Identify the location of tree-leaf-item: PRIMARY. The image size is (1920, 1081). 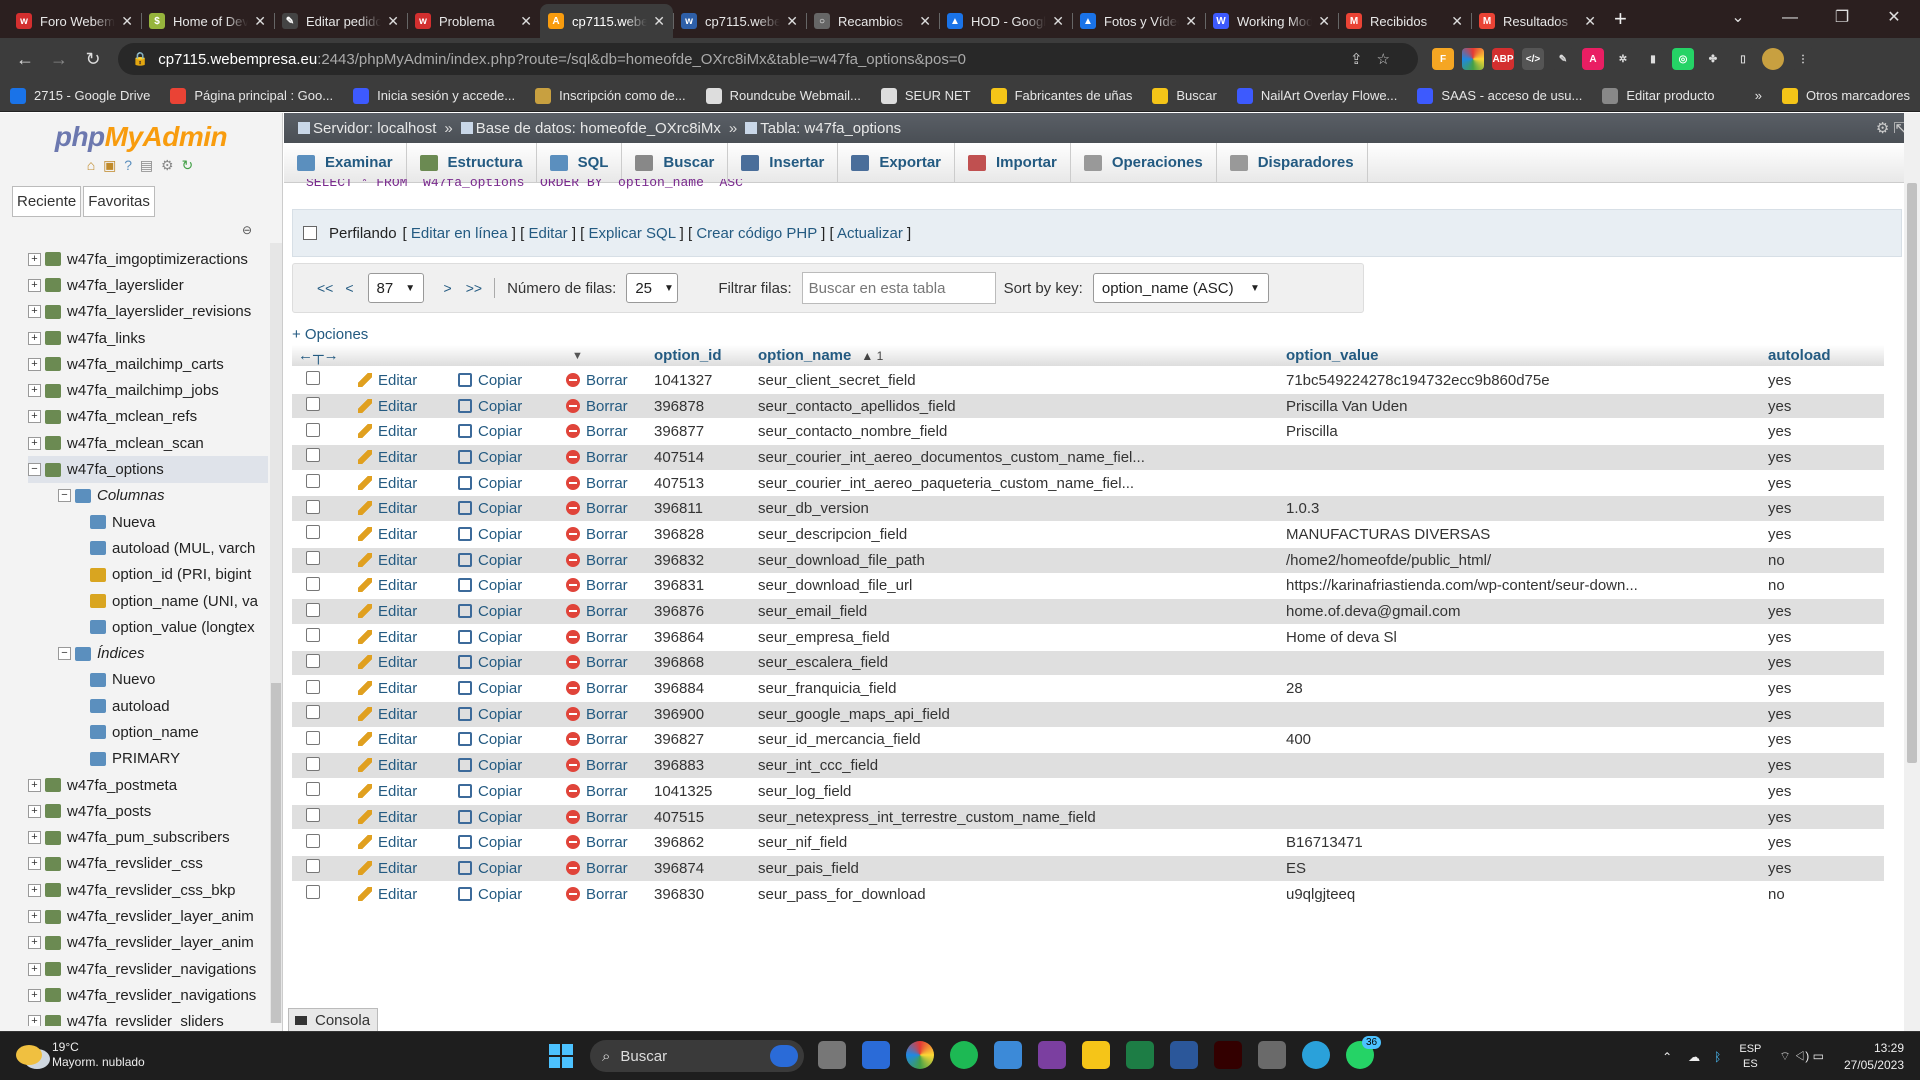
(148, 759).